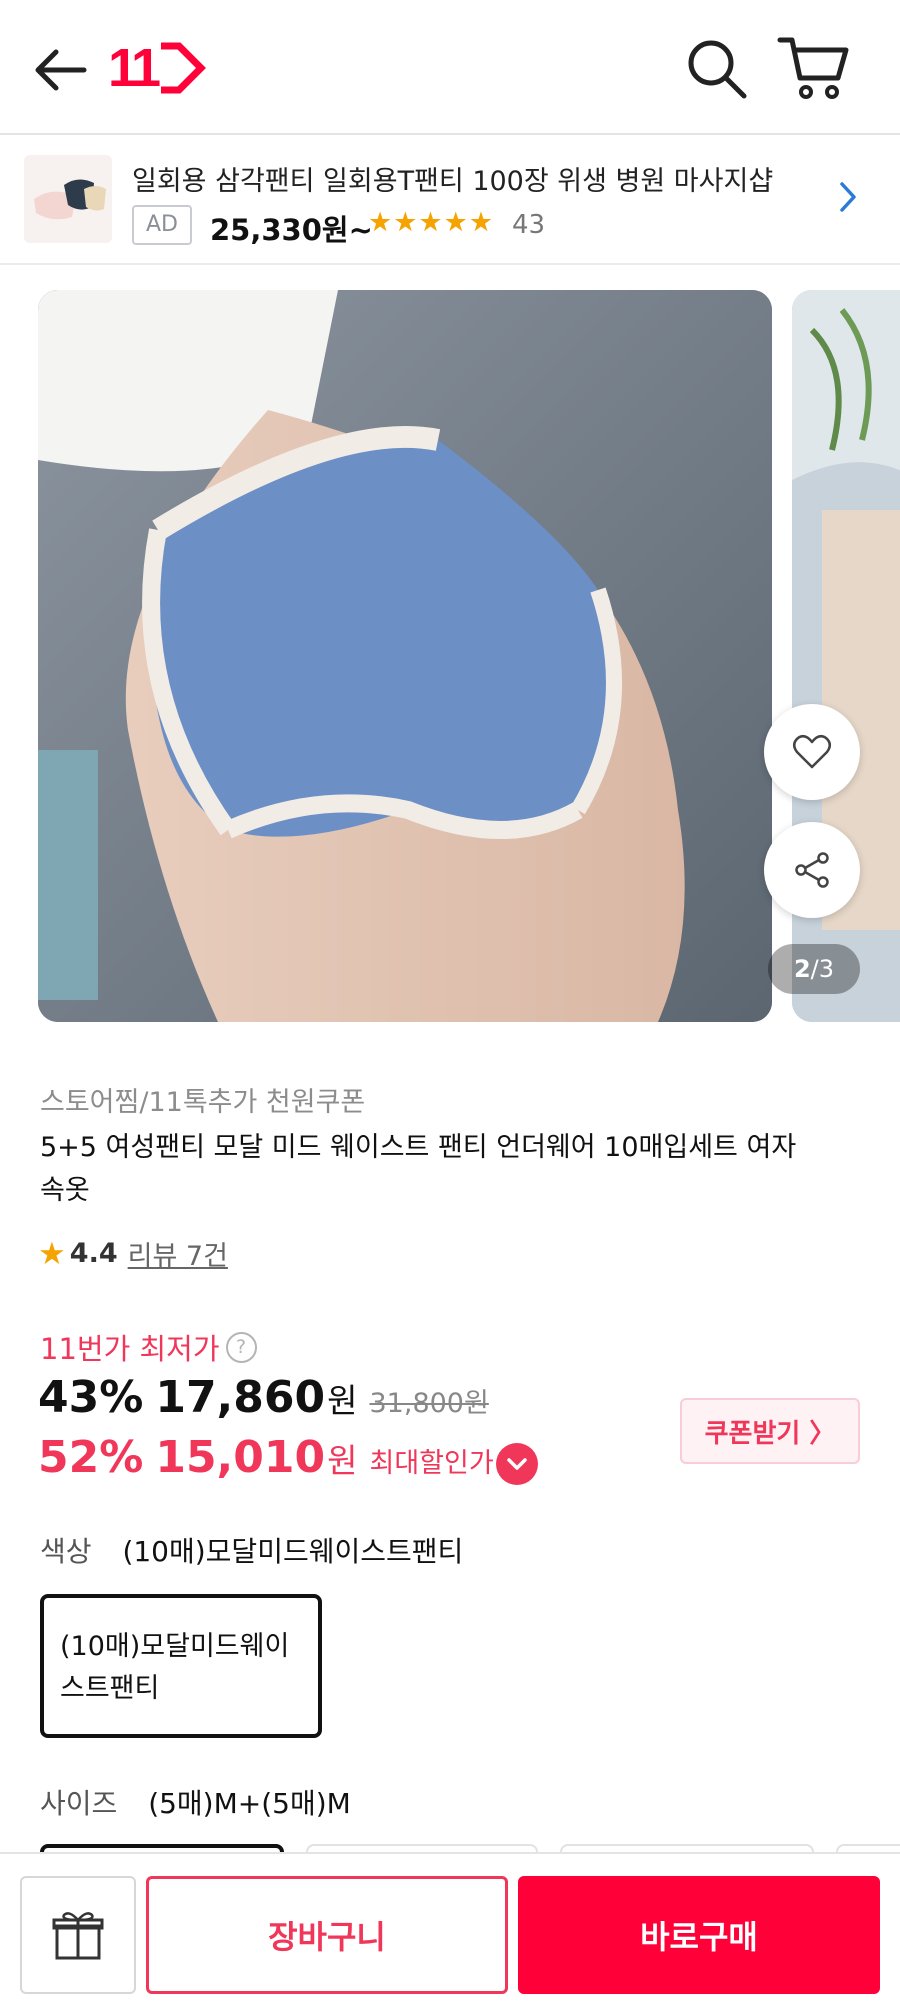 The image size is (900, 2011). I want to click on max-discount-label: 최대할인가, so click(431, 1463).